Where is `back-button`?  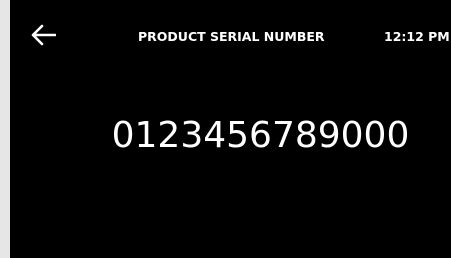 back-button is located at coordinates (46, 37).